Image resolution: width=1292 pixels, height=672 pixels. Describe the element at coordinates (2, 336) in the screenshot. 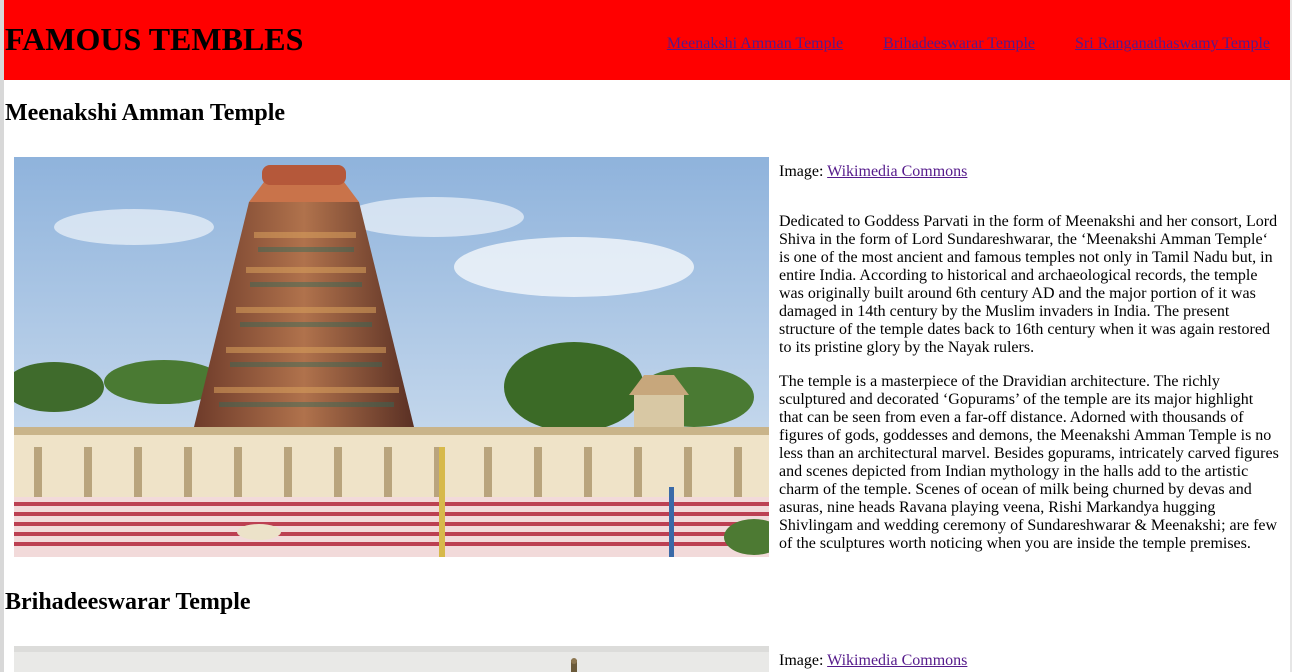

I see `window-left-edge` at that location.